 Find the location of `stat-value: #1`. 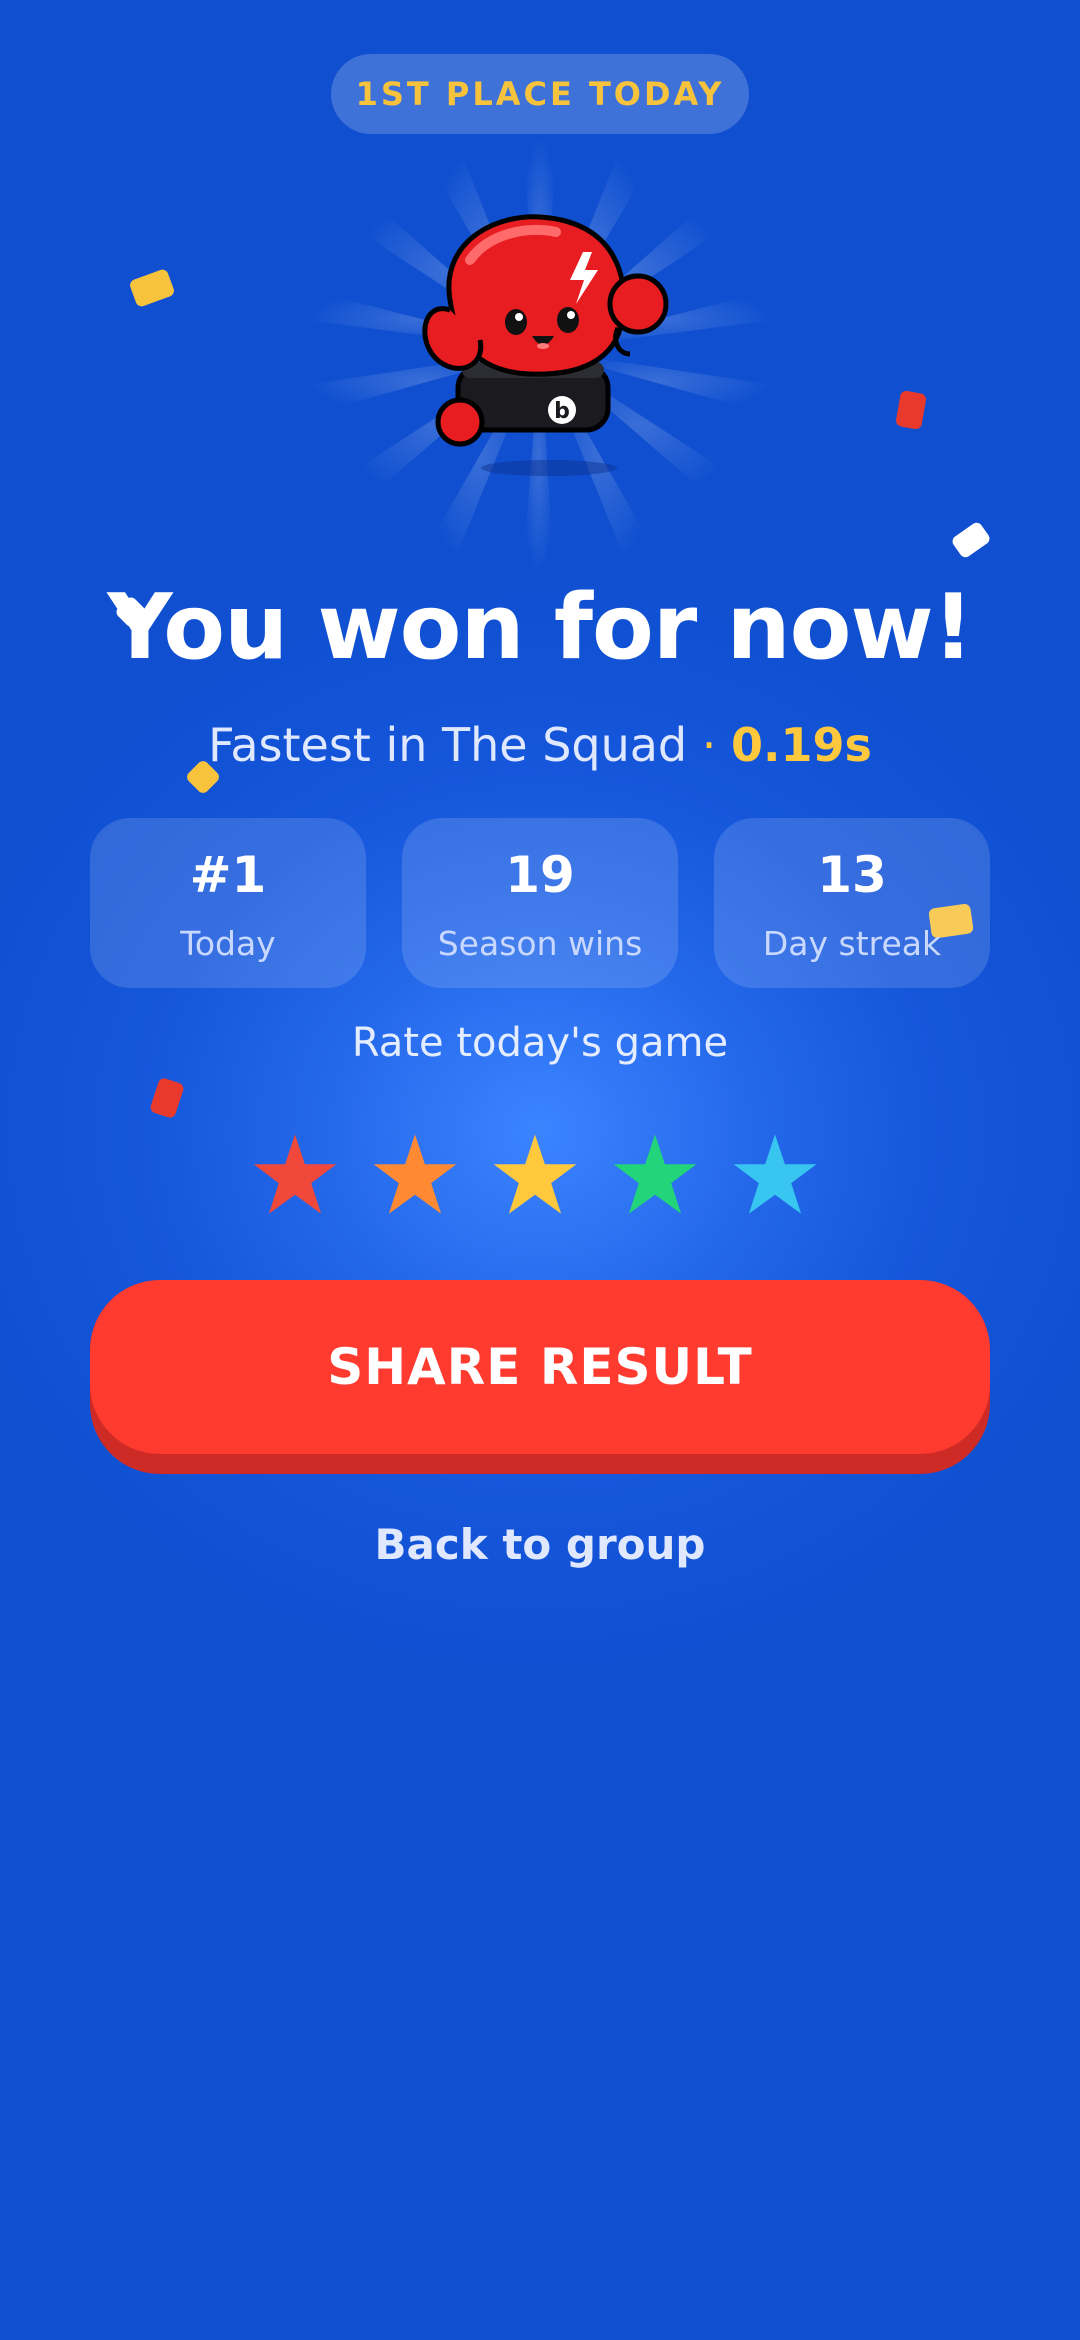

stat-value: #1 is located at coordinates (228, 875).